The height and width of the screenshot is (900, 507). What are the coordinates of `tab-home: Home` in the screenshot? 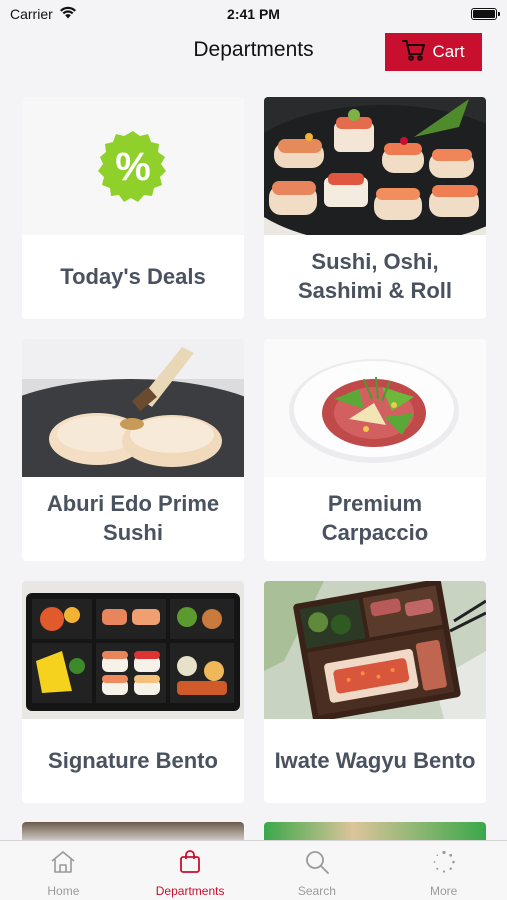 It's located at (63, 870).